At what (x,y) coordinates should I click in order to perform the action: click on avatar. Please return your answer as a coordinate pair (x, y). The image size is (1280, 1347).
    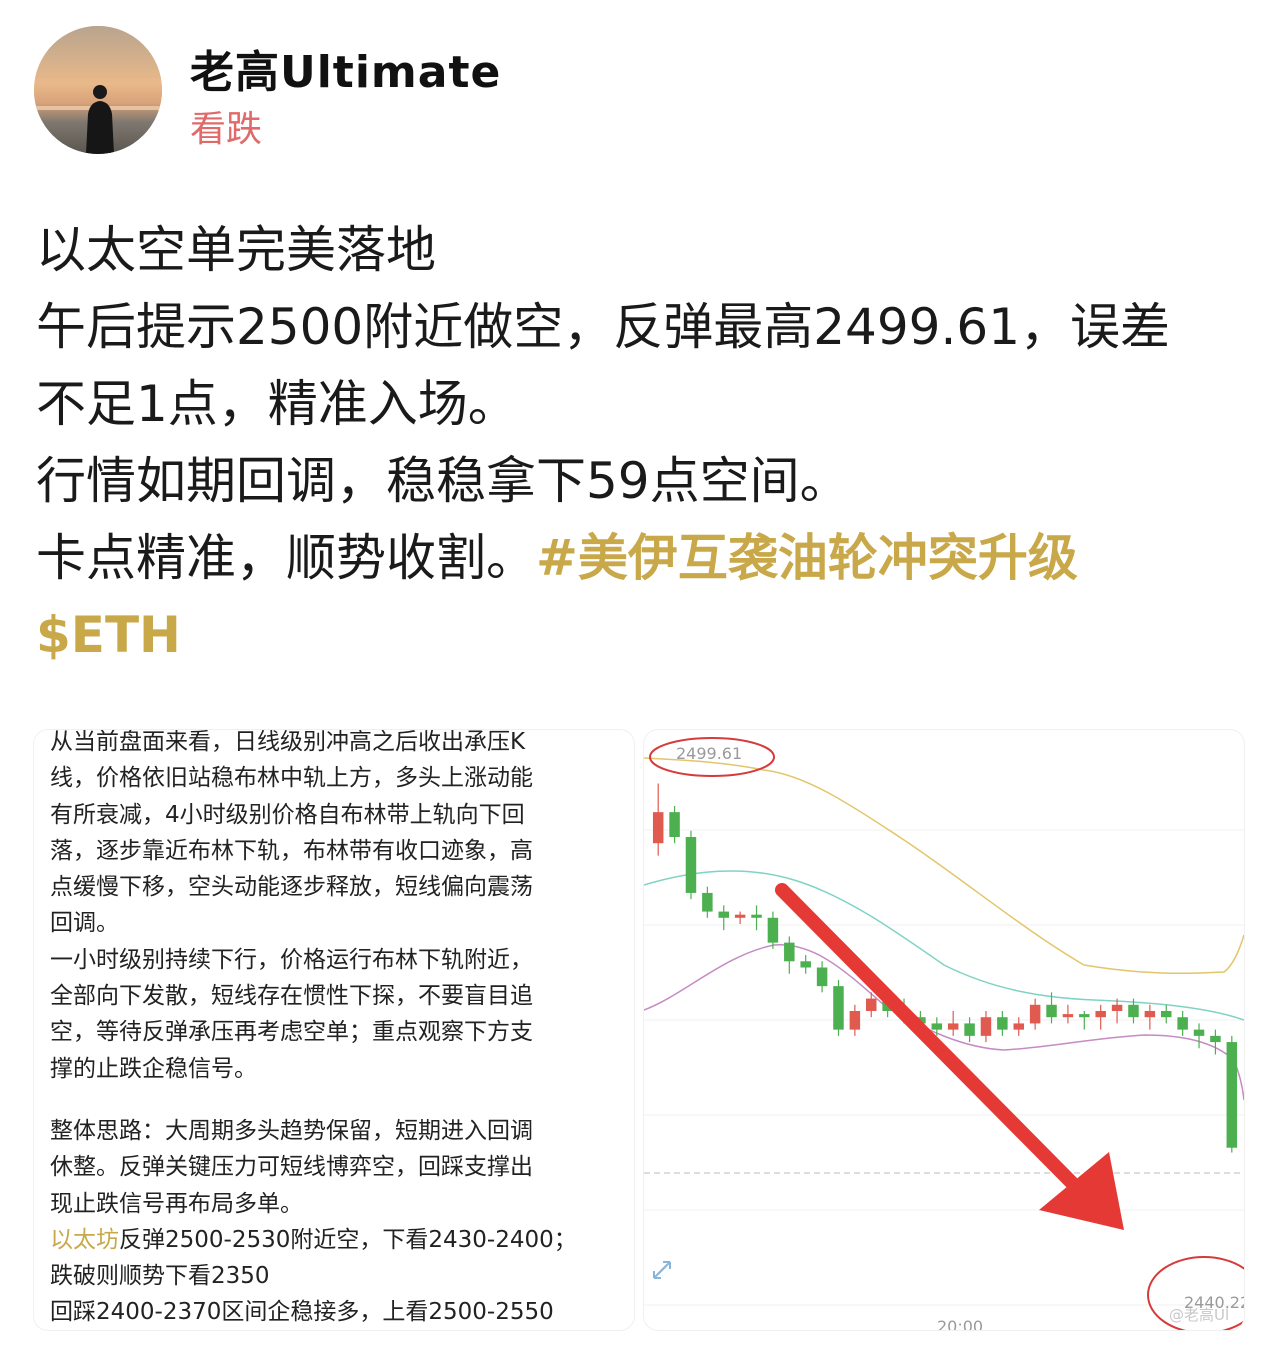
    Looking at the image, I should click on (98, 90).